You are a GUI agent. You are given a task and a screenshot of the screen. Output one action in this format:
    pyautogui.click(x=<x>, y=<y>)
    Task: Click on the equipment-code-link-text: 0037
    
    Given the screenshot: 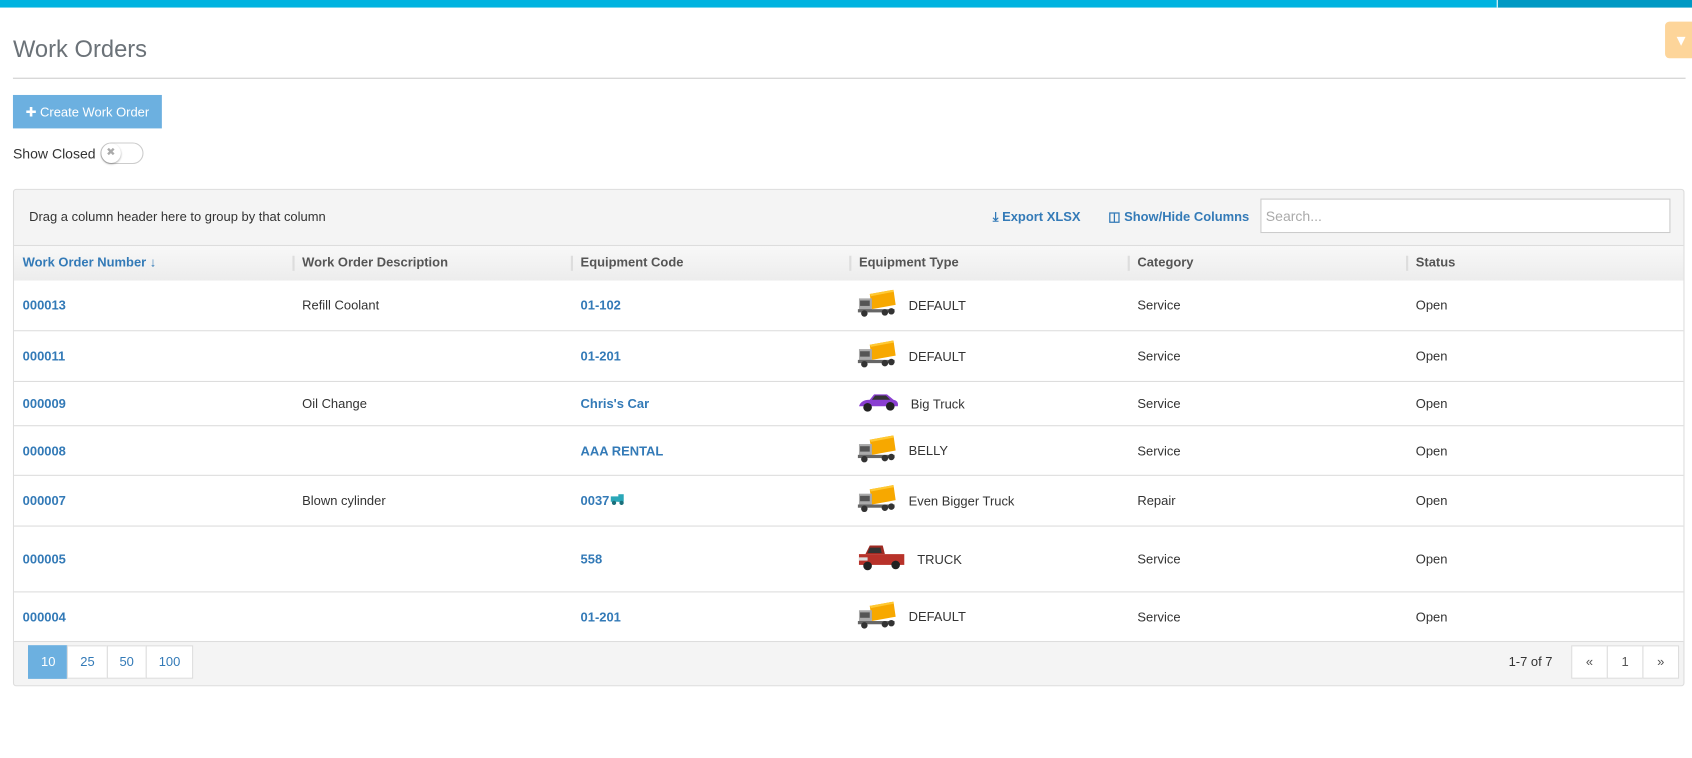 What is the action you would take?
    pyautogui.click(x=595, y=501)
    